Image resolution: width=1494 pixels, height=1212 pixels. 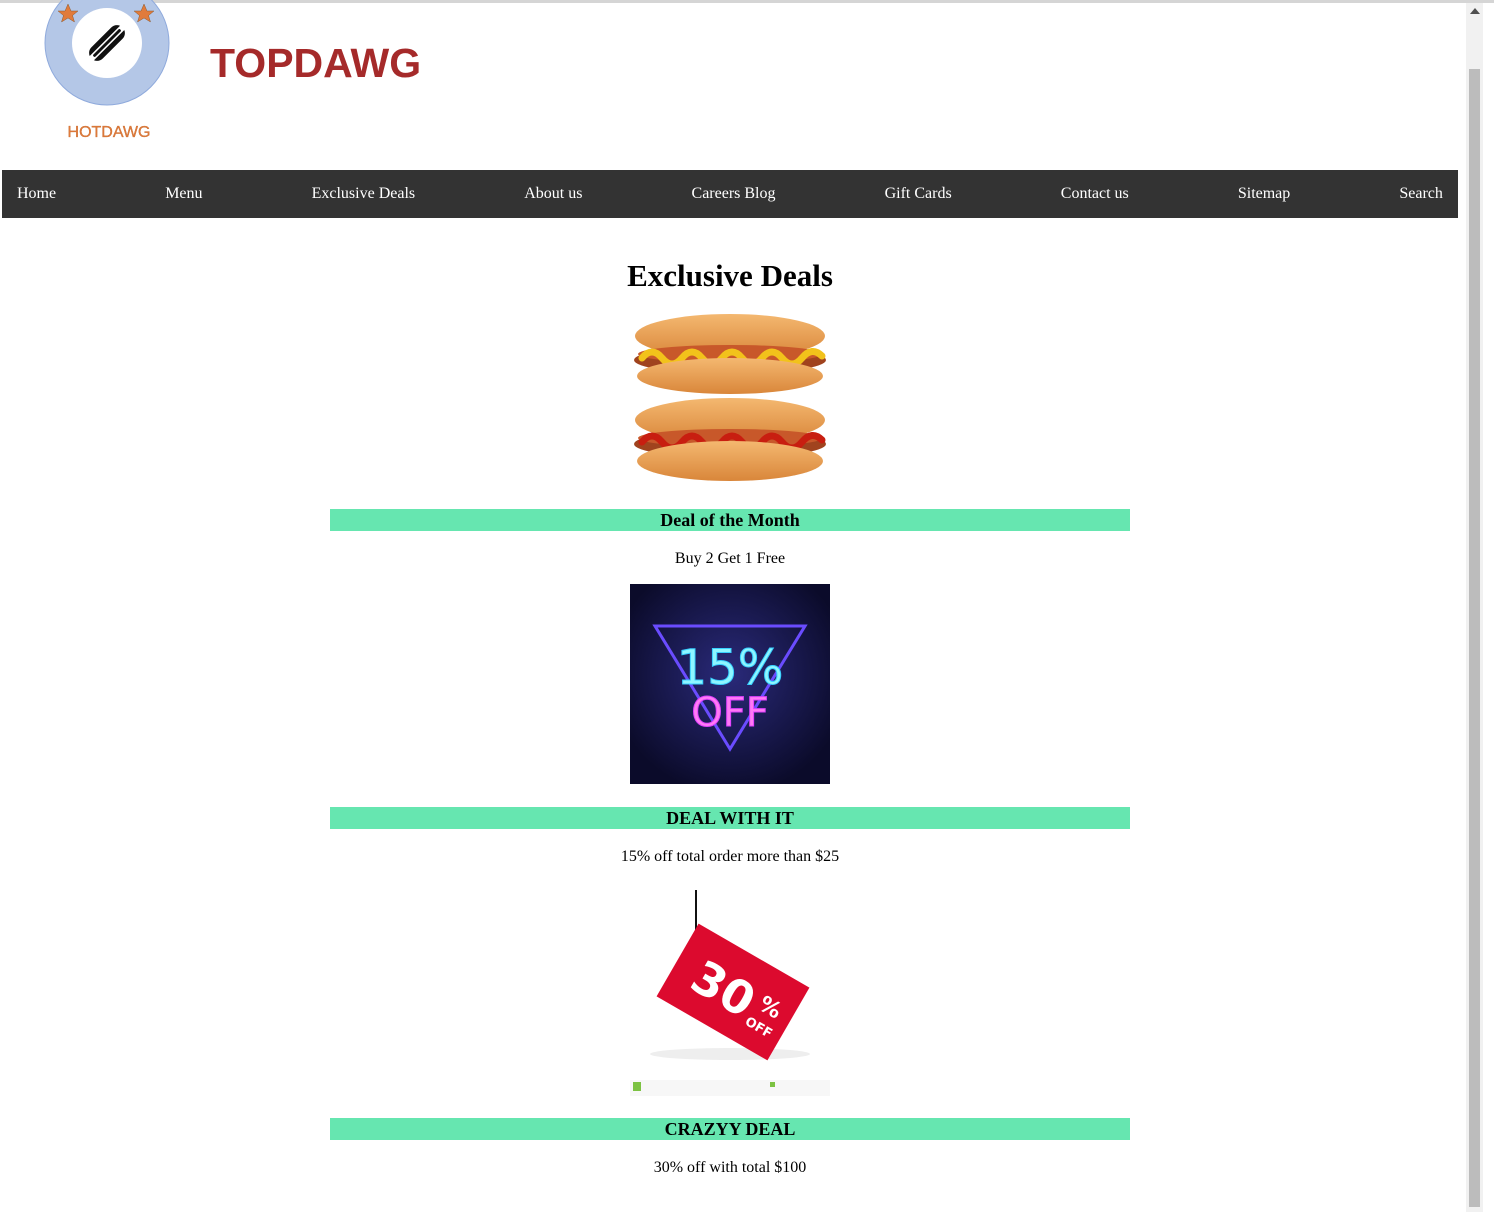 I want to click on nav-gift-cards: Gift Cards, so click(x=918, y=194).